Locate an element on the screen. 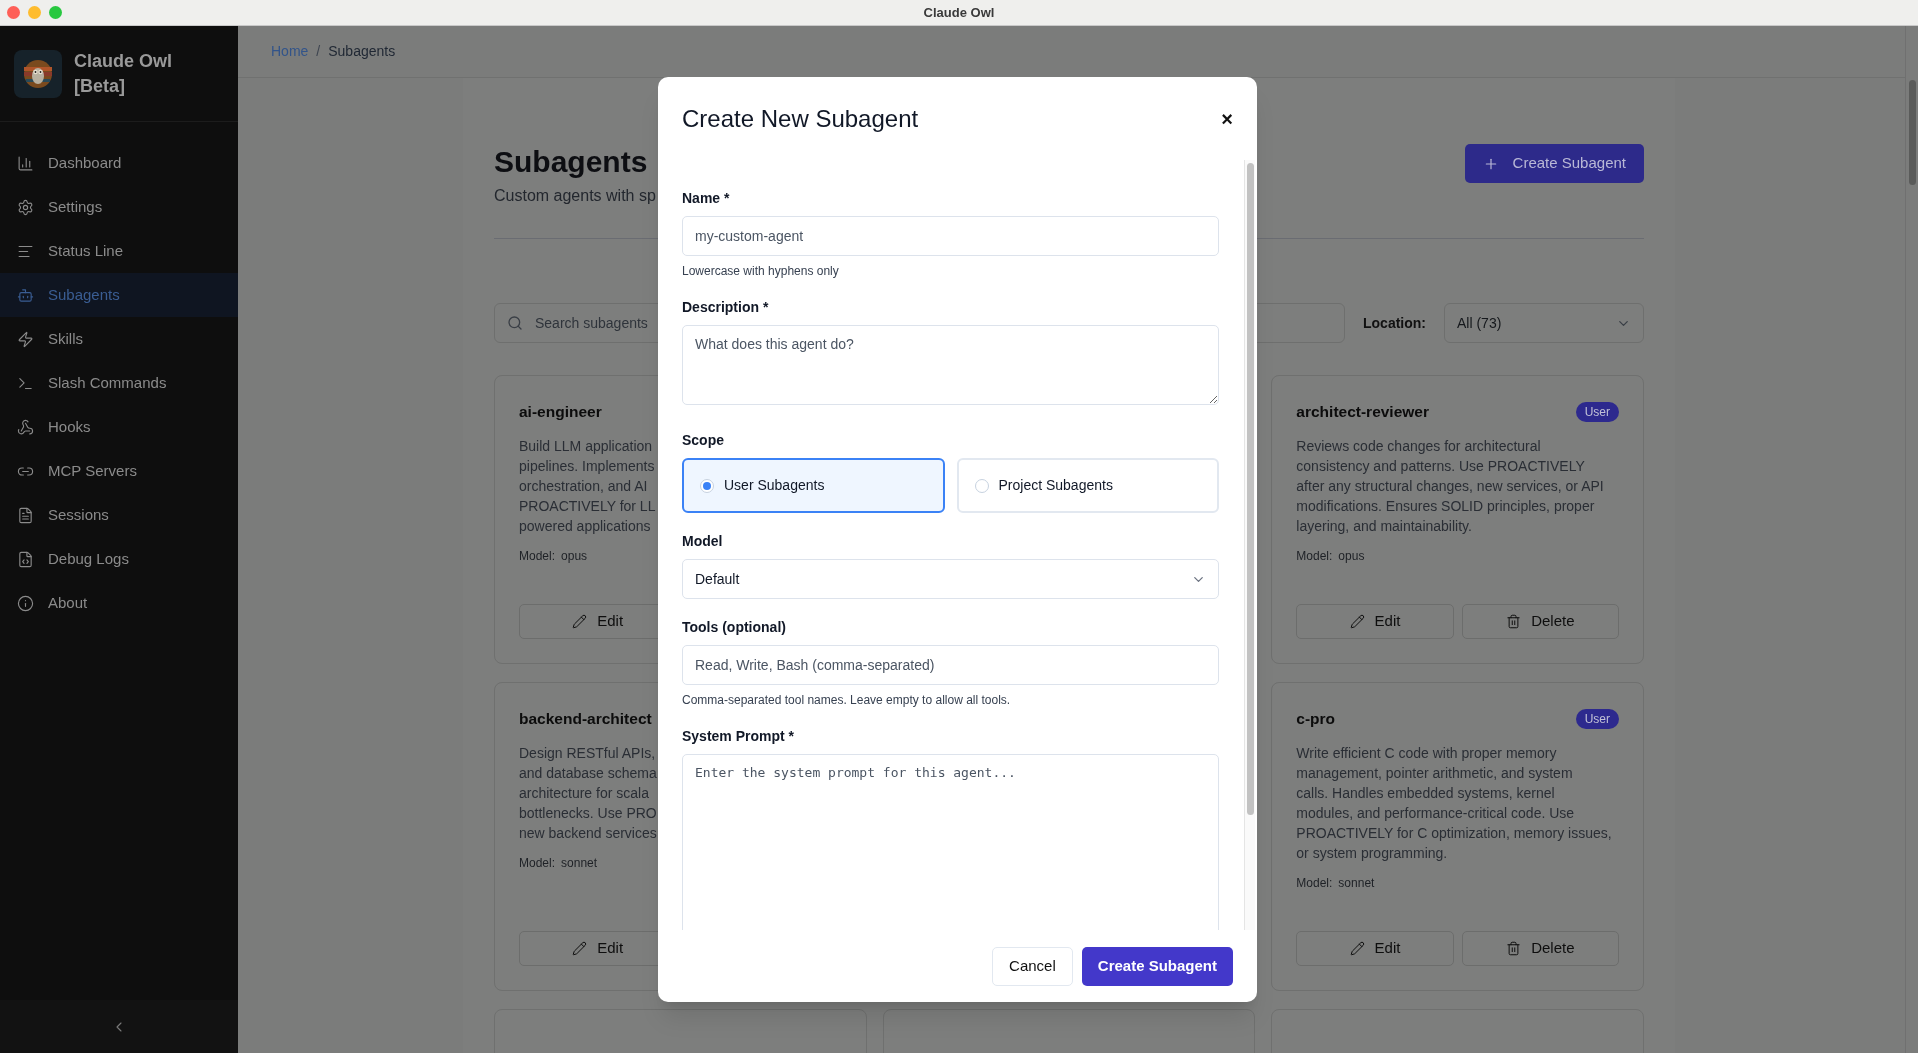 This screenshot has height=1053, width=1918. owl-logo-icon is located at coordinates (38, 73).